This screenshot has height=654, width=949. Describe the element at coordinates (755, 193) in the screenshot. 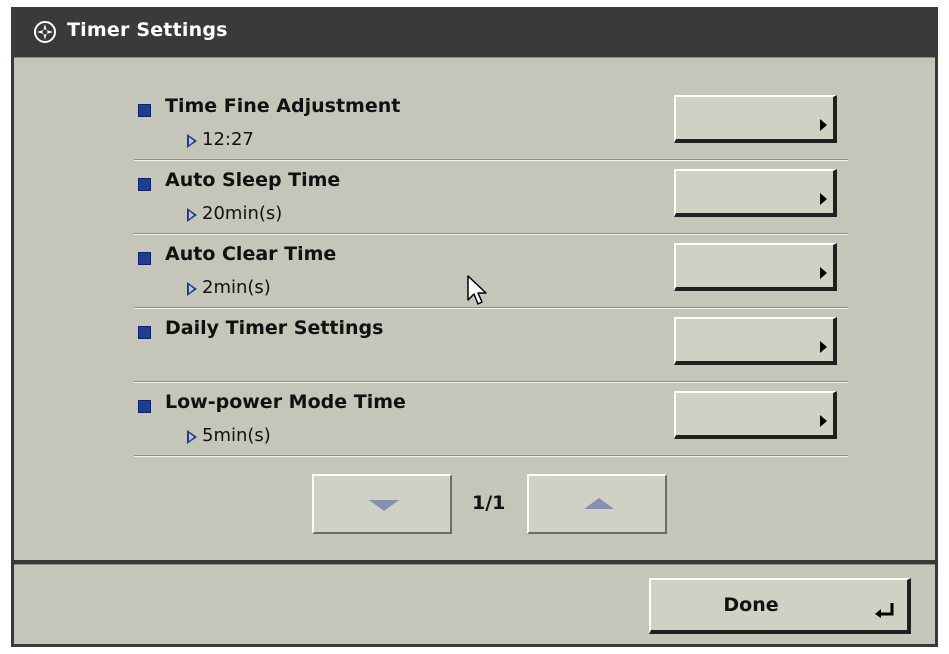

I see `auto-sleep-time-button` at that location.